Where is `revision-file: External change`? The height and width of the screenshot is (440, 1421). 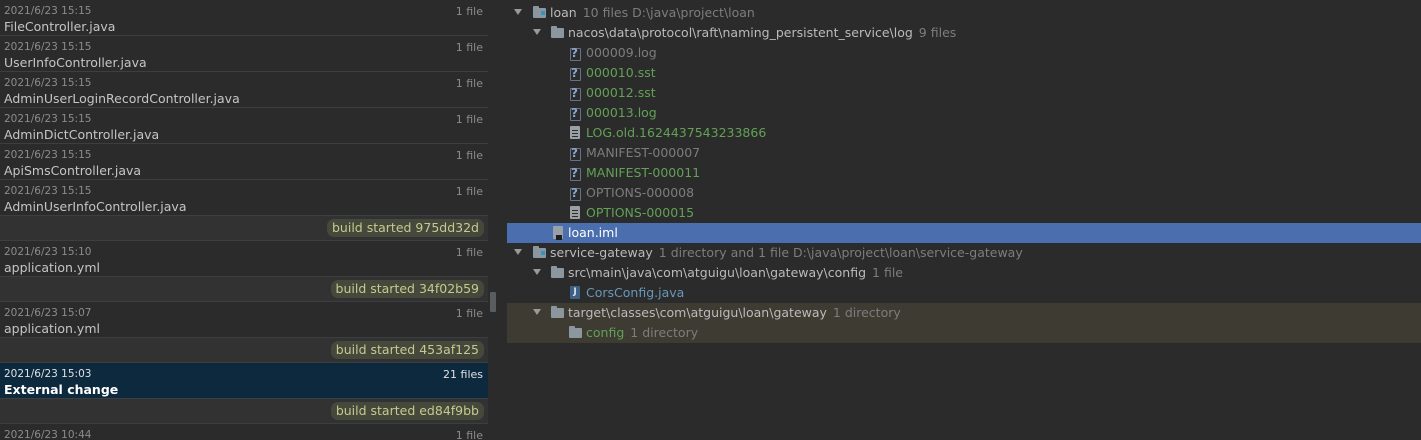
revision-file: External change is located at coordinates (61, 389).